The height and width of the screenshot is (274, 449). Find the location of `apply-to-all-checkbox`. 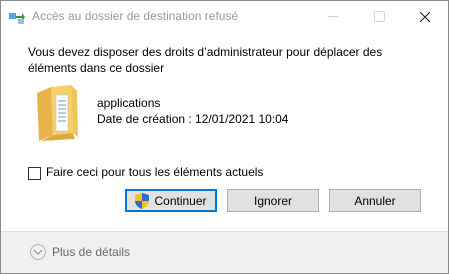

apply-to-all-checkbox is located at coordinates (34, 173).